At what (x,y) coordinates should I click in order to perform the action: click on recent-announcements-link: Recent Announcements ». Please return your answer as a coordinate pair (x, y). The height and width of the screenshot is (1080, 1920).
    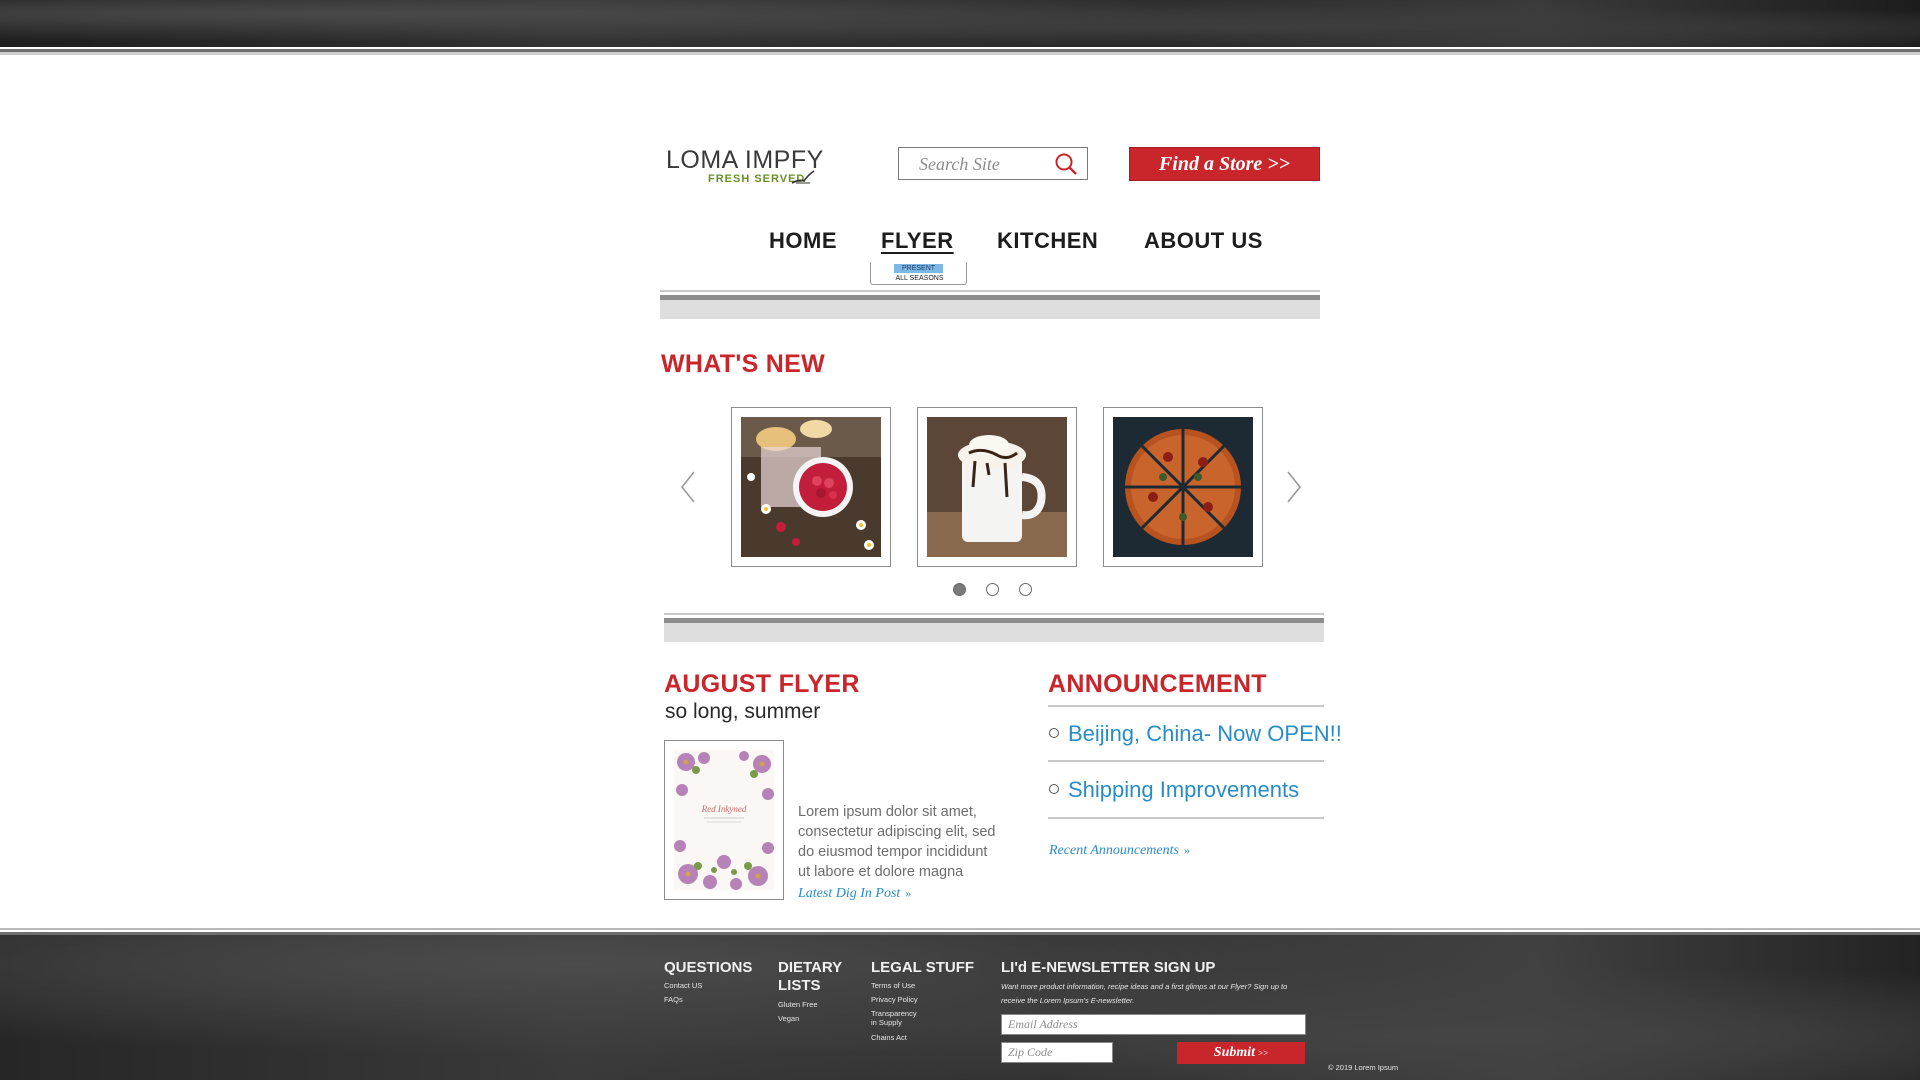
    Looking at the image, I should click on (1119, 851).